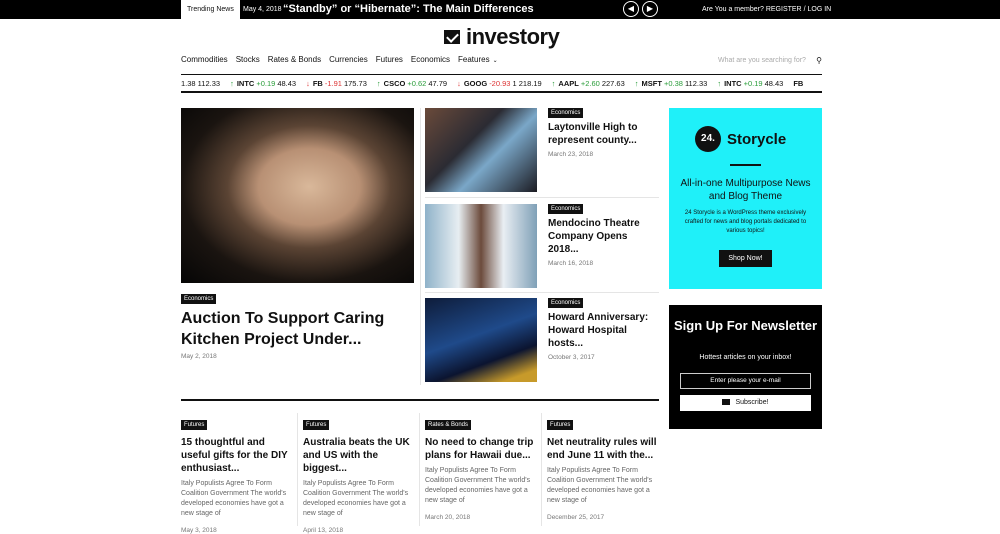 The height and width of the screenshot is (534, 1000). I want to click on subscribe-button: Subscribe!, so click(745, 403).